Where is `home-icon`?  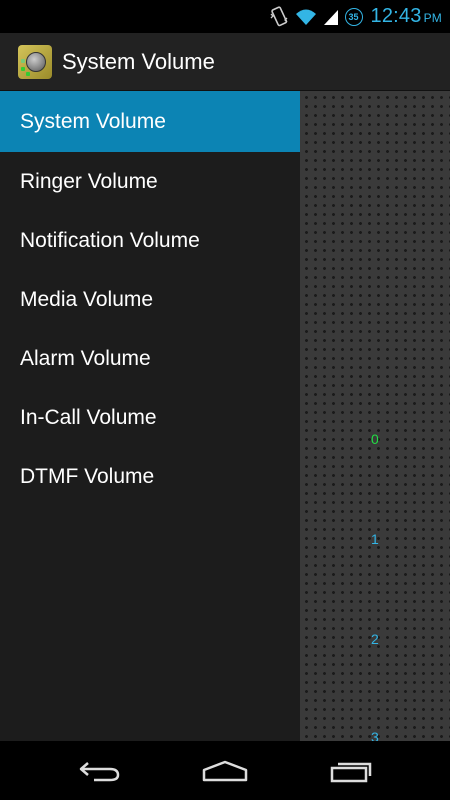 home-icon is located at coordinates (225, 770).